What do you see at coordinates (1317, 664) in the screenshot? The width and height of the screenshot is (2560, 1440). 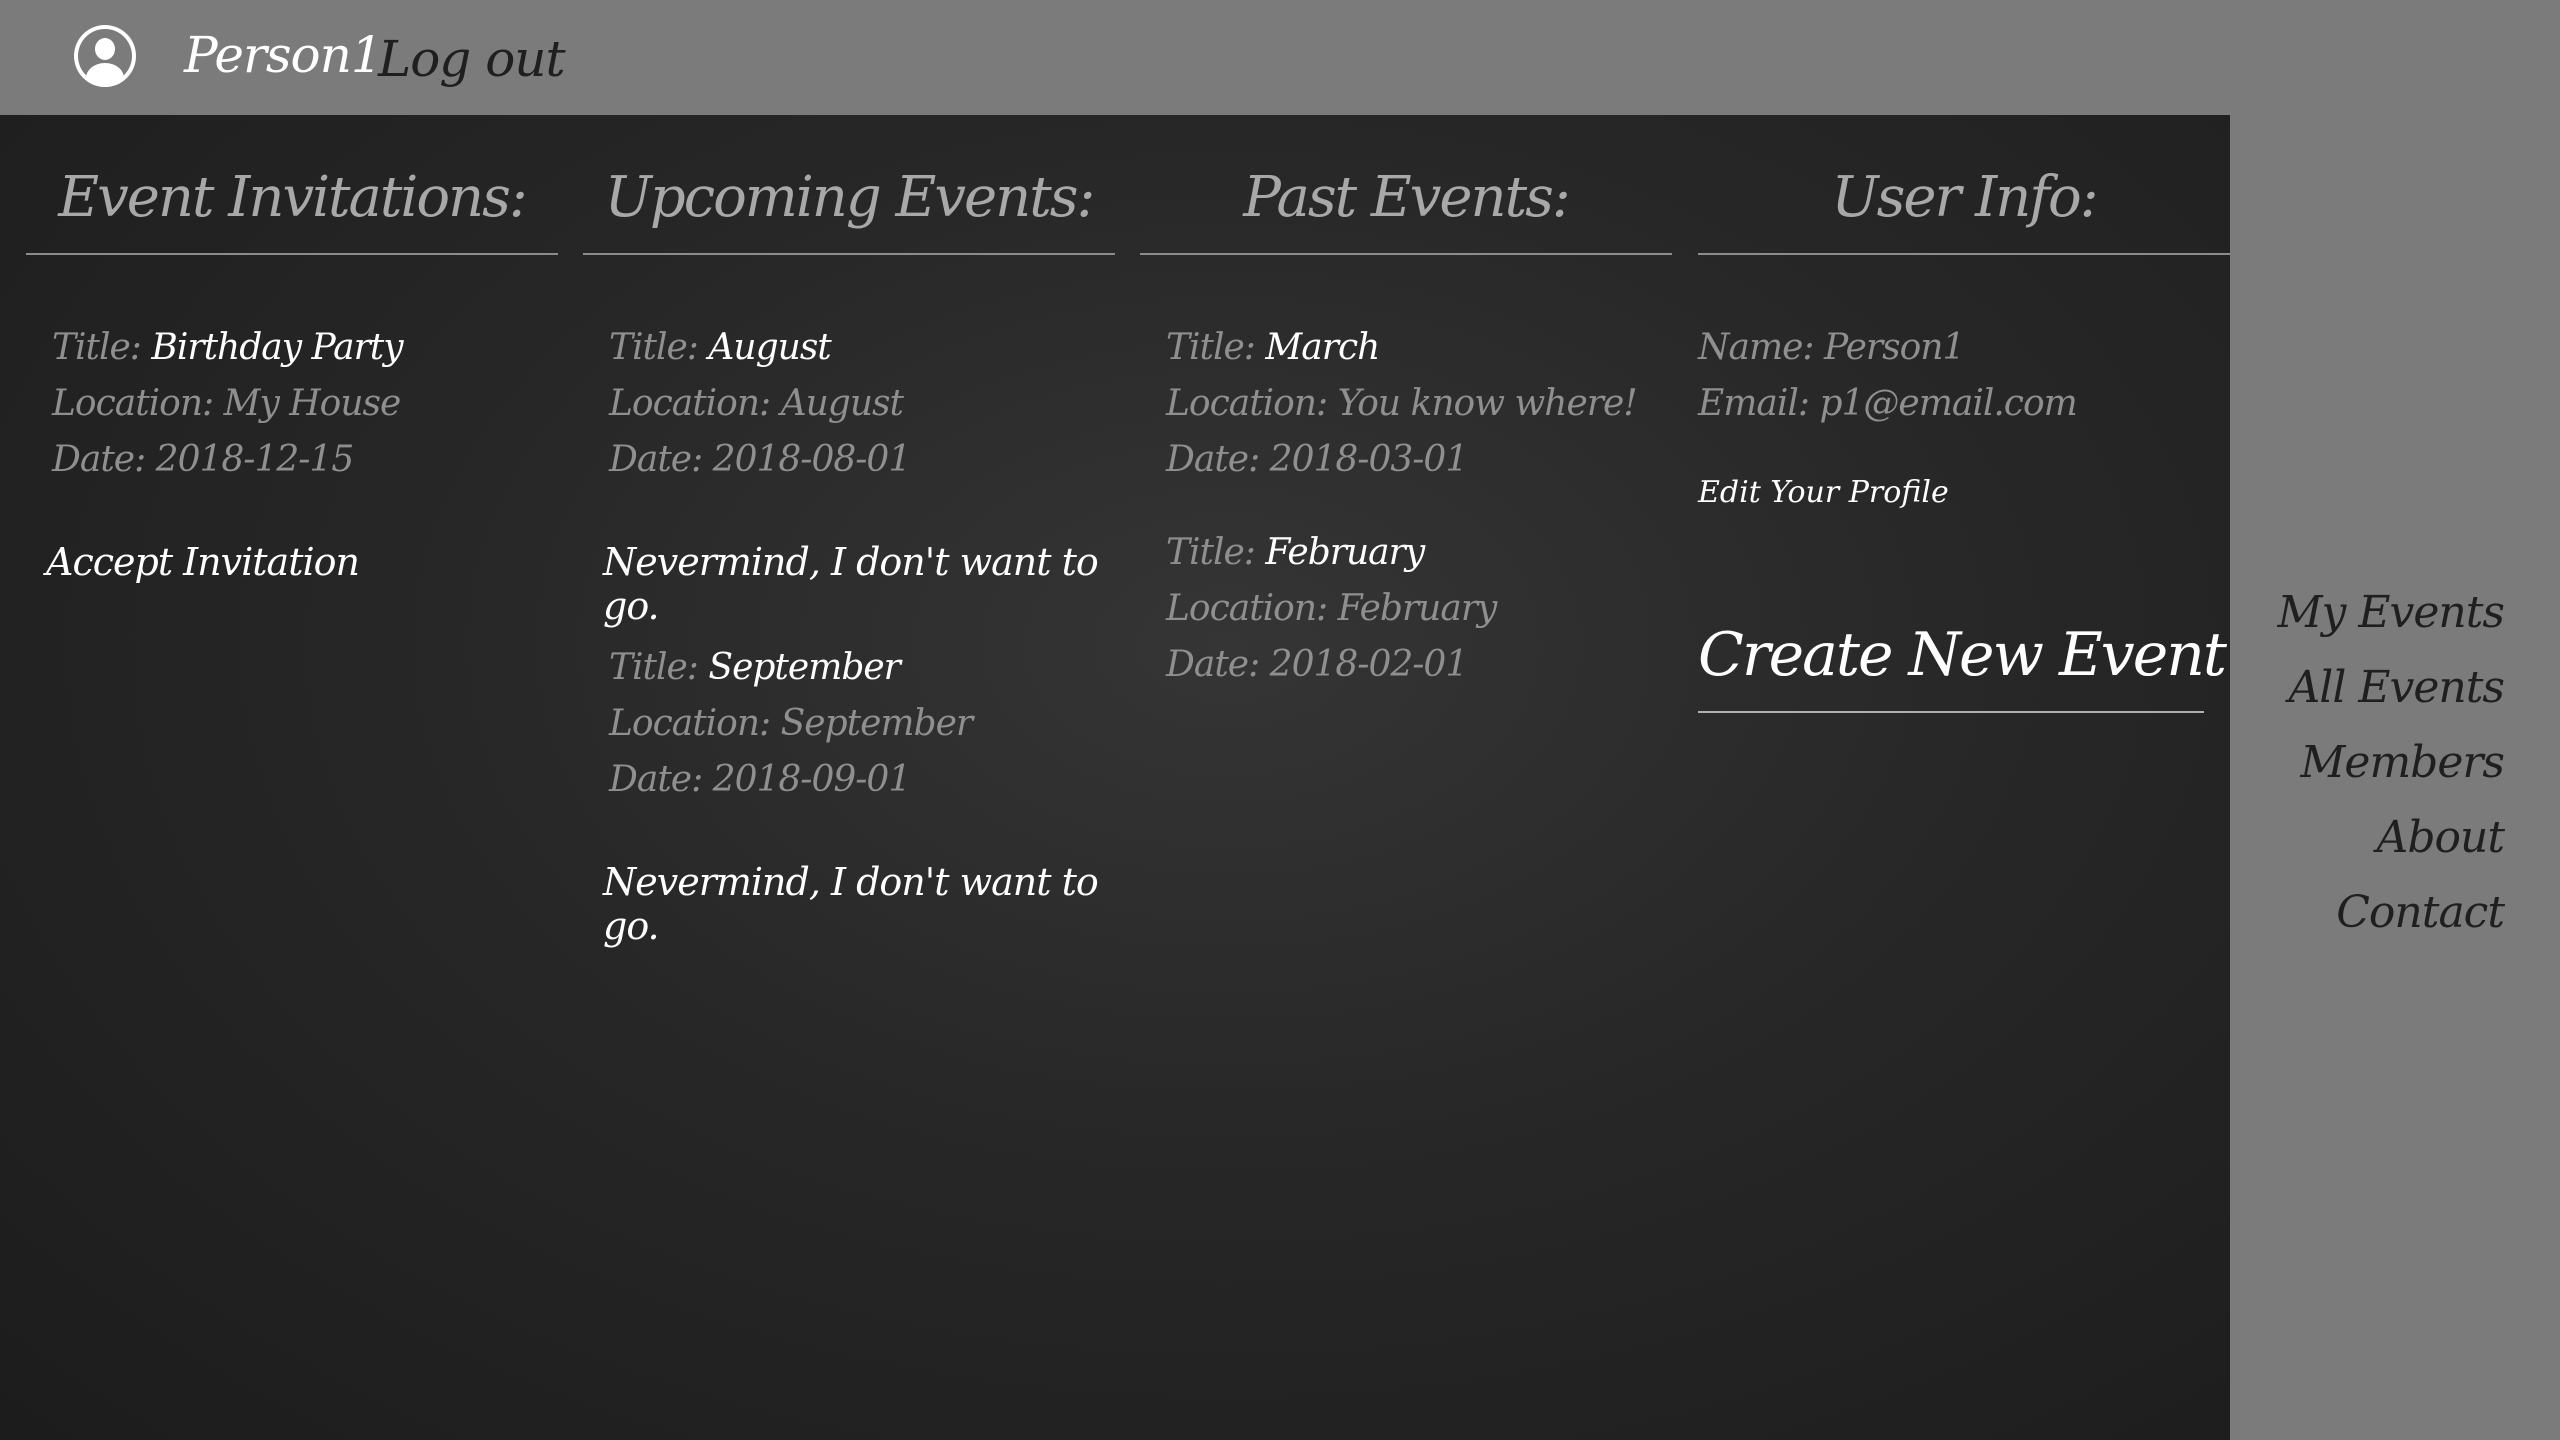 I see `event-date: Date: 2018-02-01` at bounding box center [1317, 664].